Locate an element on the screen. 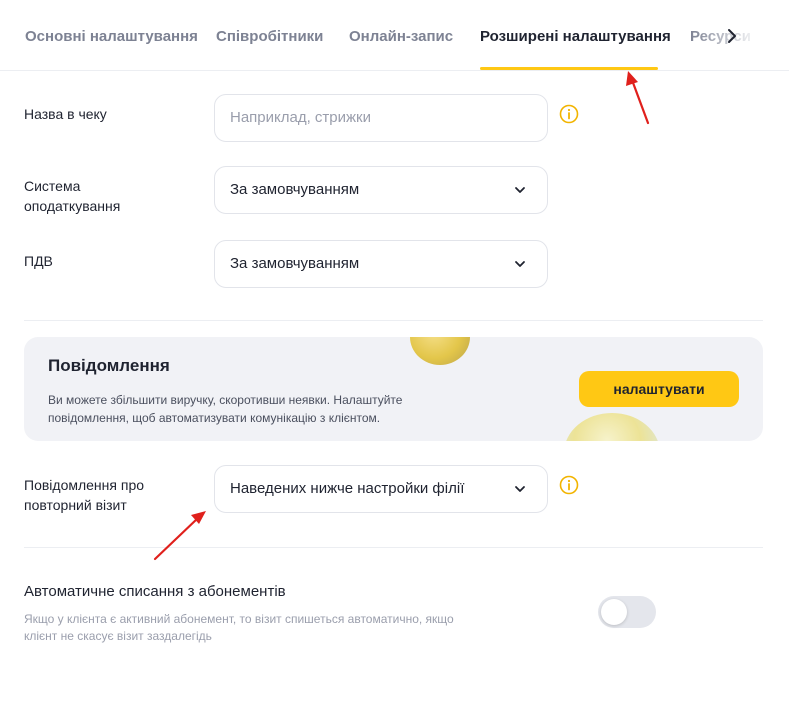 The image size is (789, 701). tab-basic-settings: Основні налаштування is located at coordinates (111, 36).